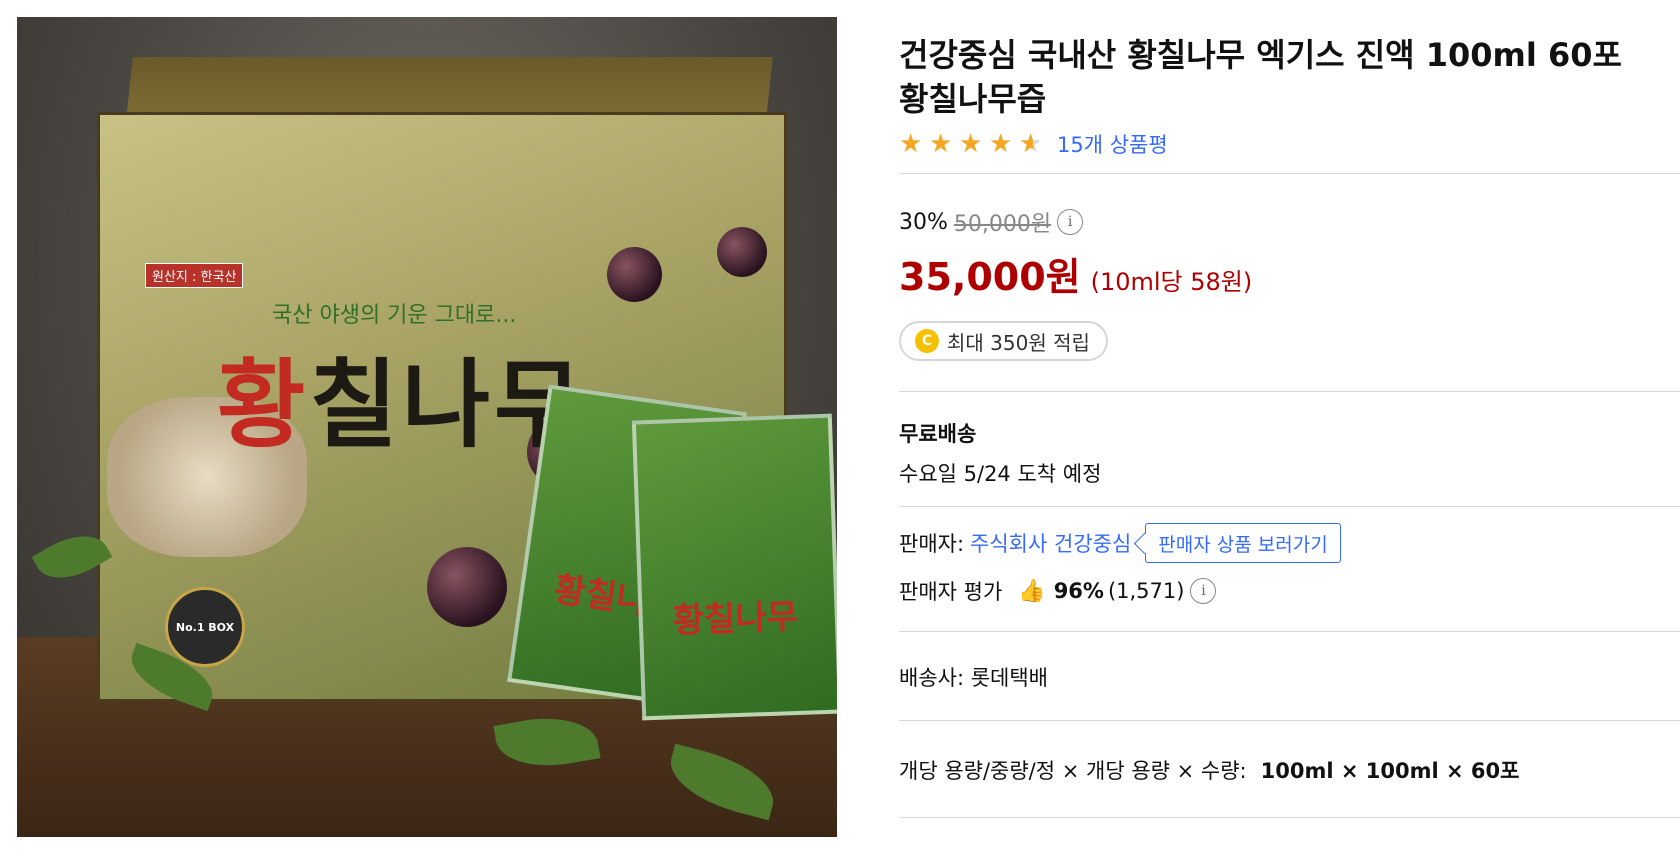  Describe the element at coordinates (1002, 224) in the screenshot. I see `original-price: 50,000원` at that location.